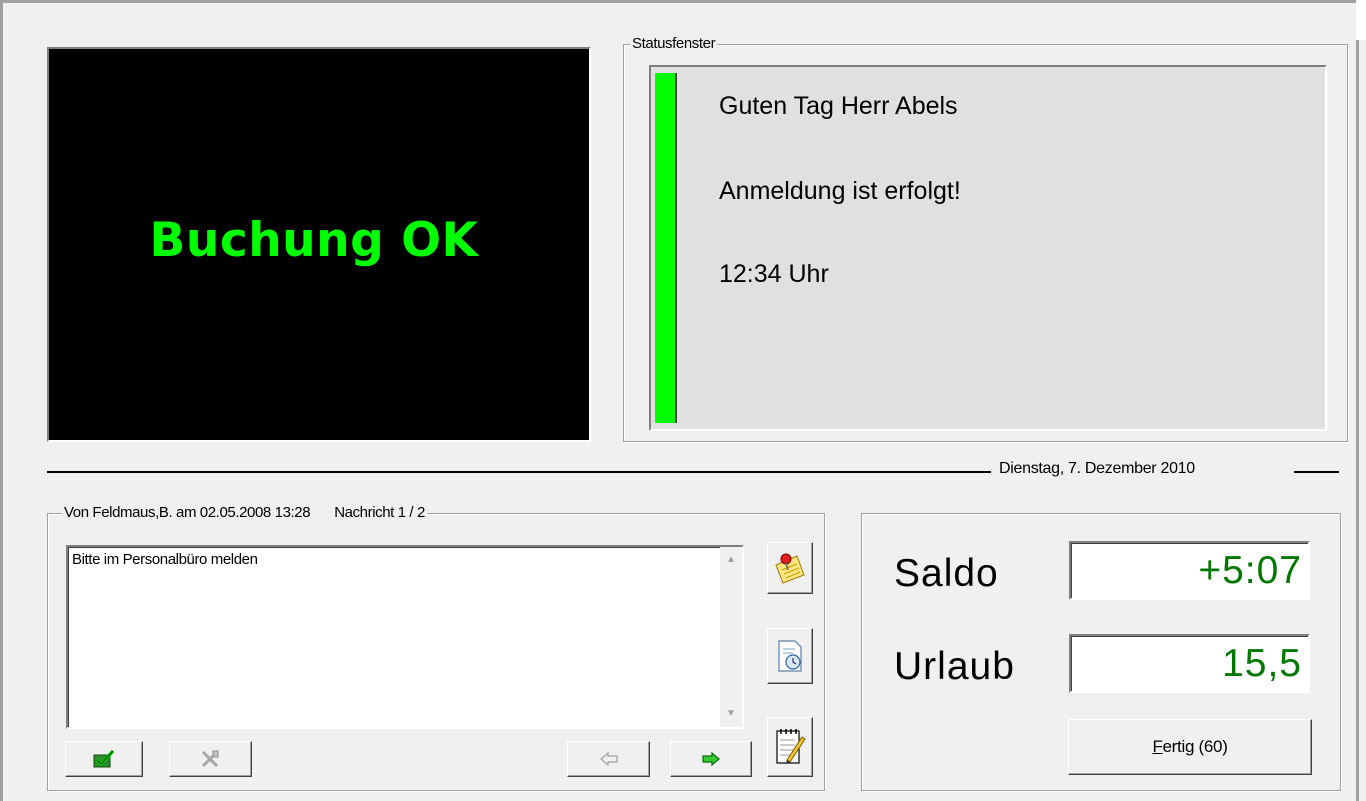  I want to click on booking-status-text: Buchung OK, so click(314, 240).